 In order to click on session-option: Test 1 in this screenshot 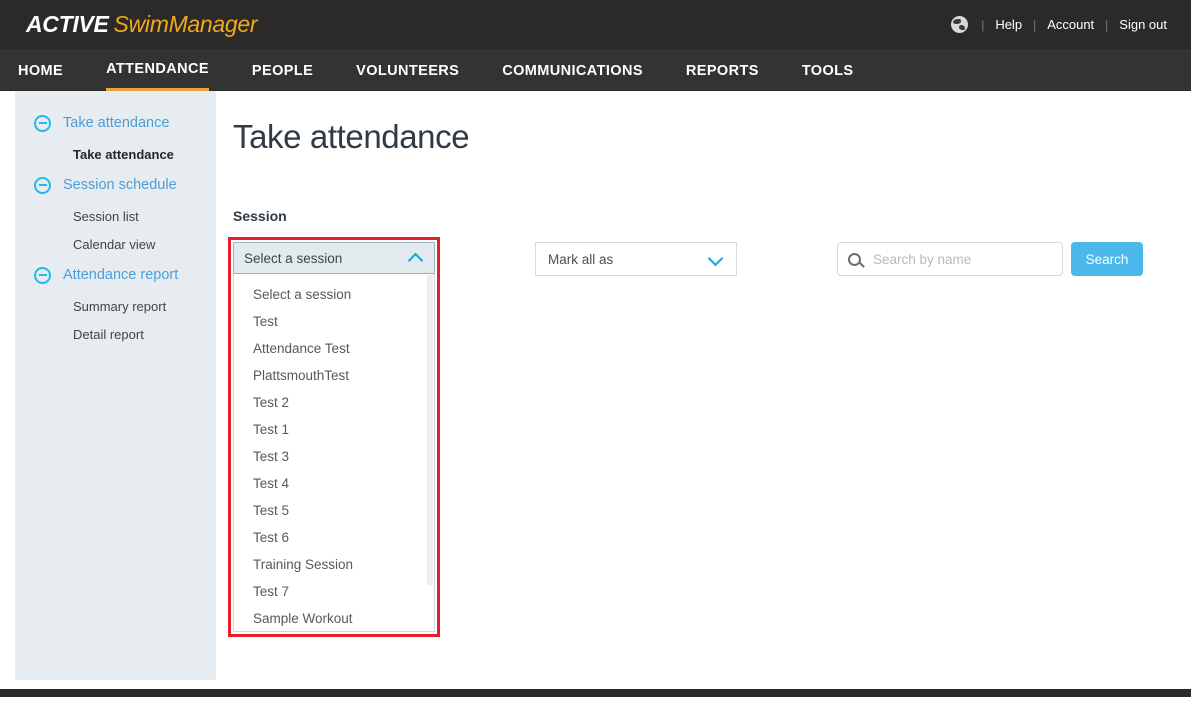, I will do `click(334, 429)`.